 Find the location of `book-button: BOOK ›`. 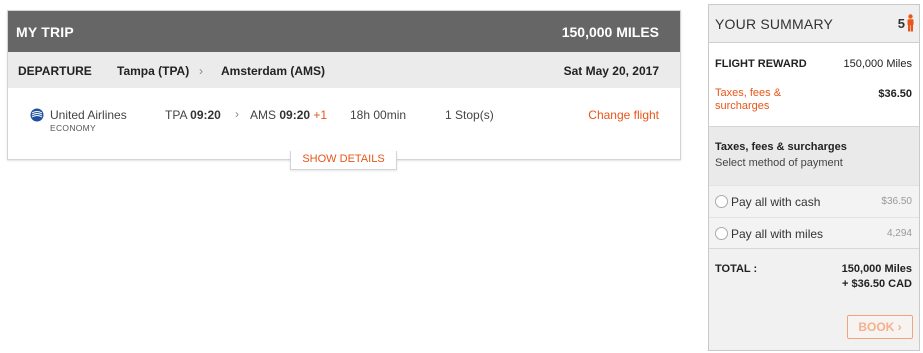

book-button: BOOK › is located at coordinates (880, 327).